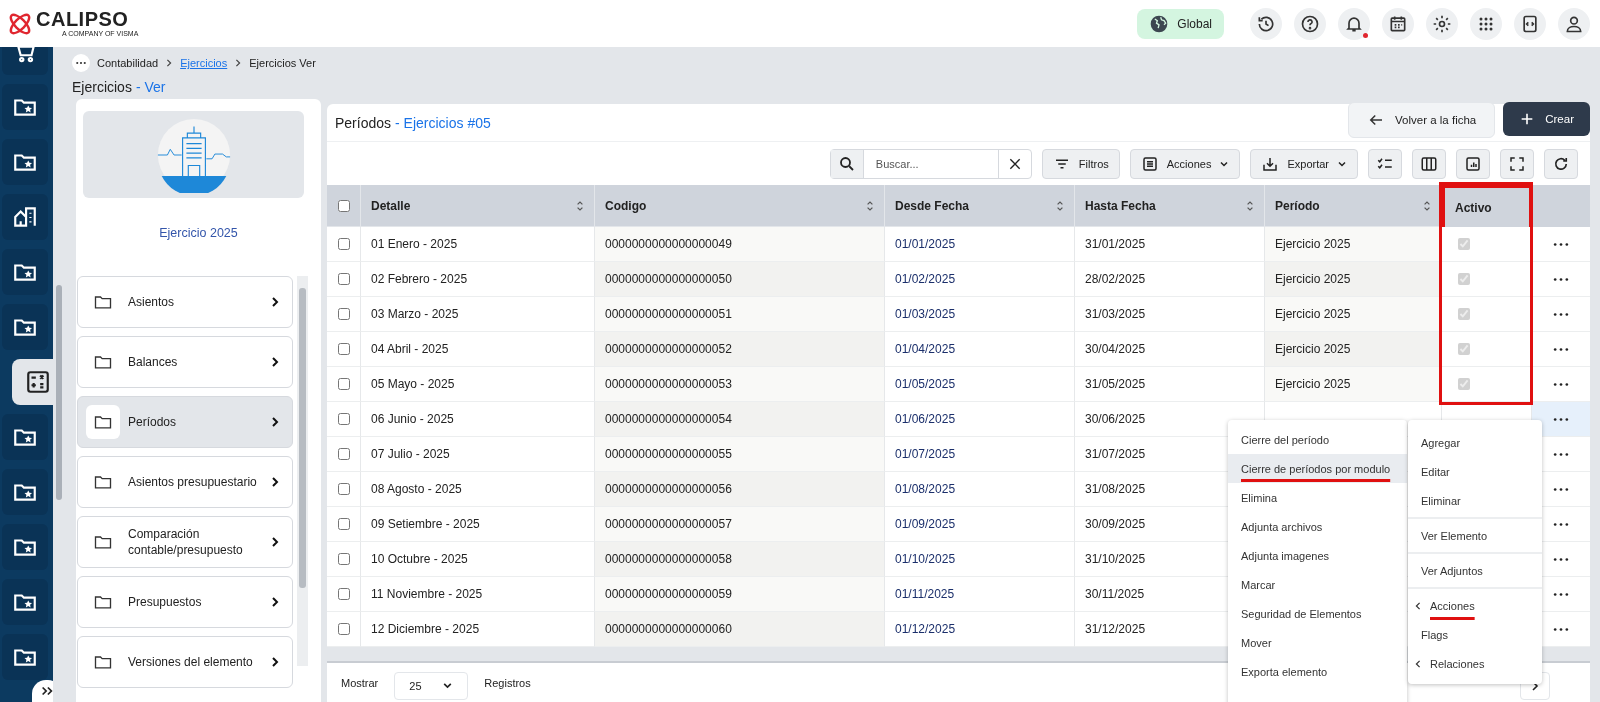  Describe the element at coordinates (1422, 120) in the screenshot. I see `back-button: Volver a la ficha` at that location.